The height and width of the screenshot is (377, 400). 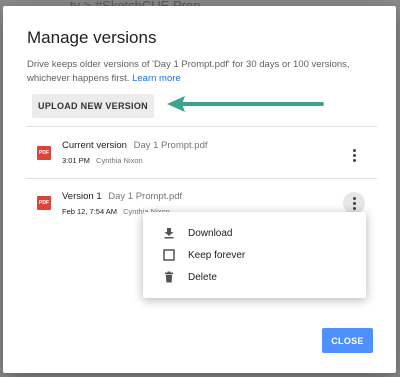 What do you see at coordinates (169, 255) in the screenshot?
I see `checkbox-icon` at bounding box center [169, 255].